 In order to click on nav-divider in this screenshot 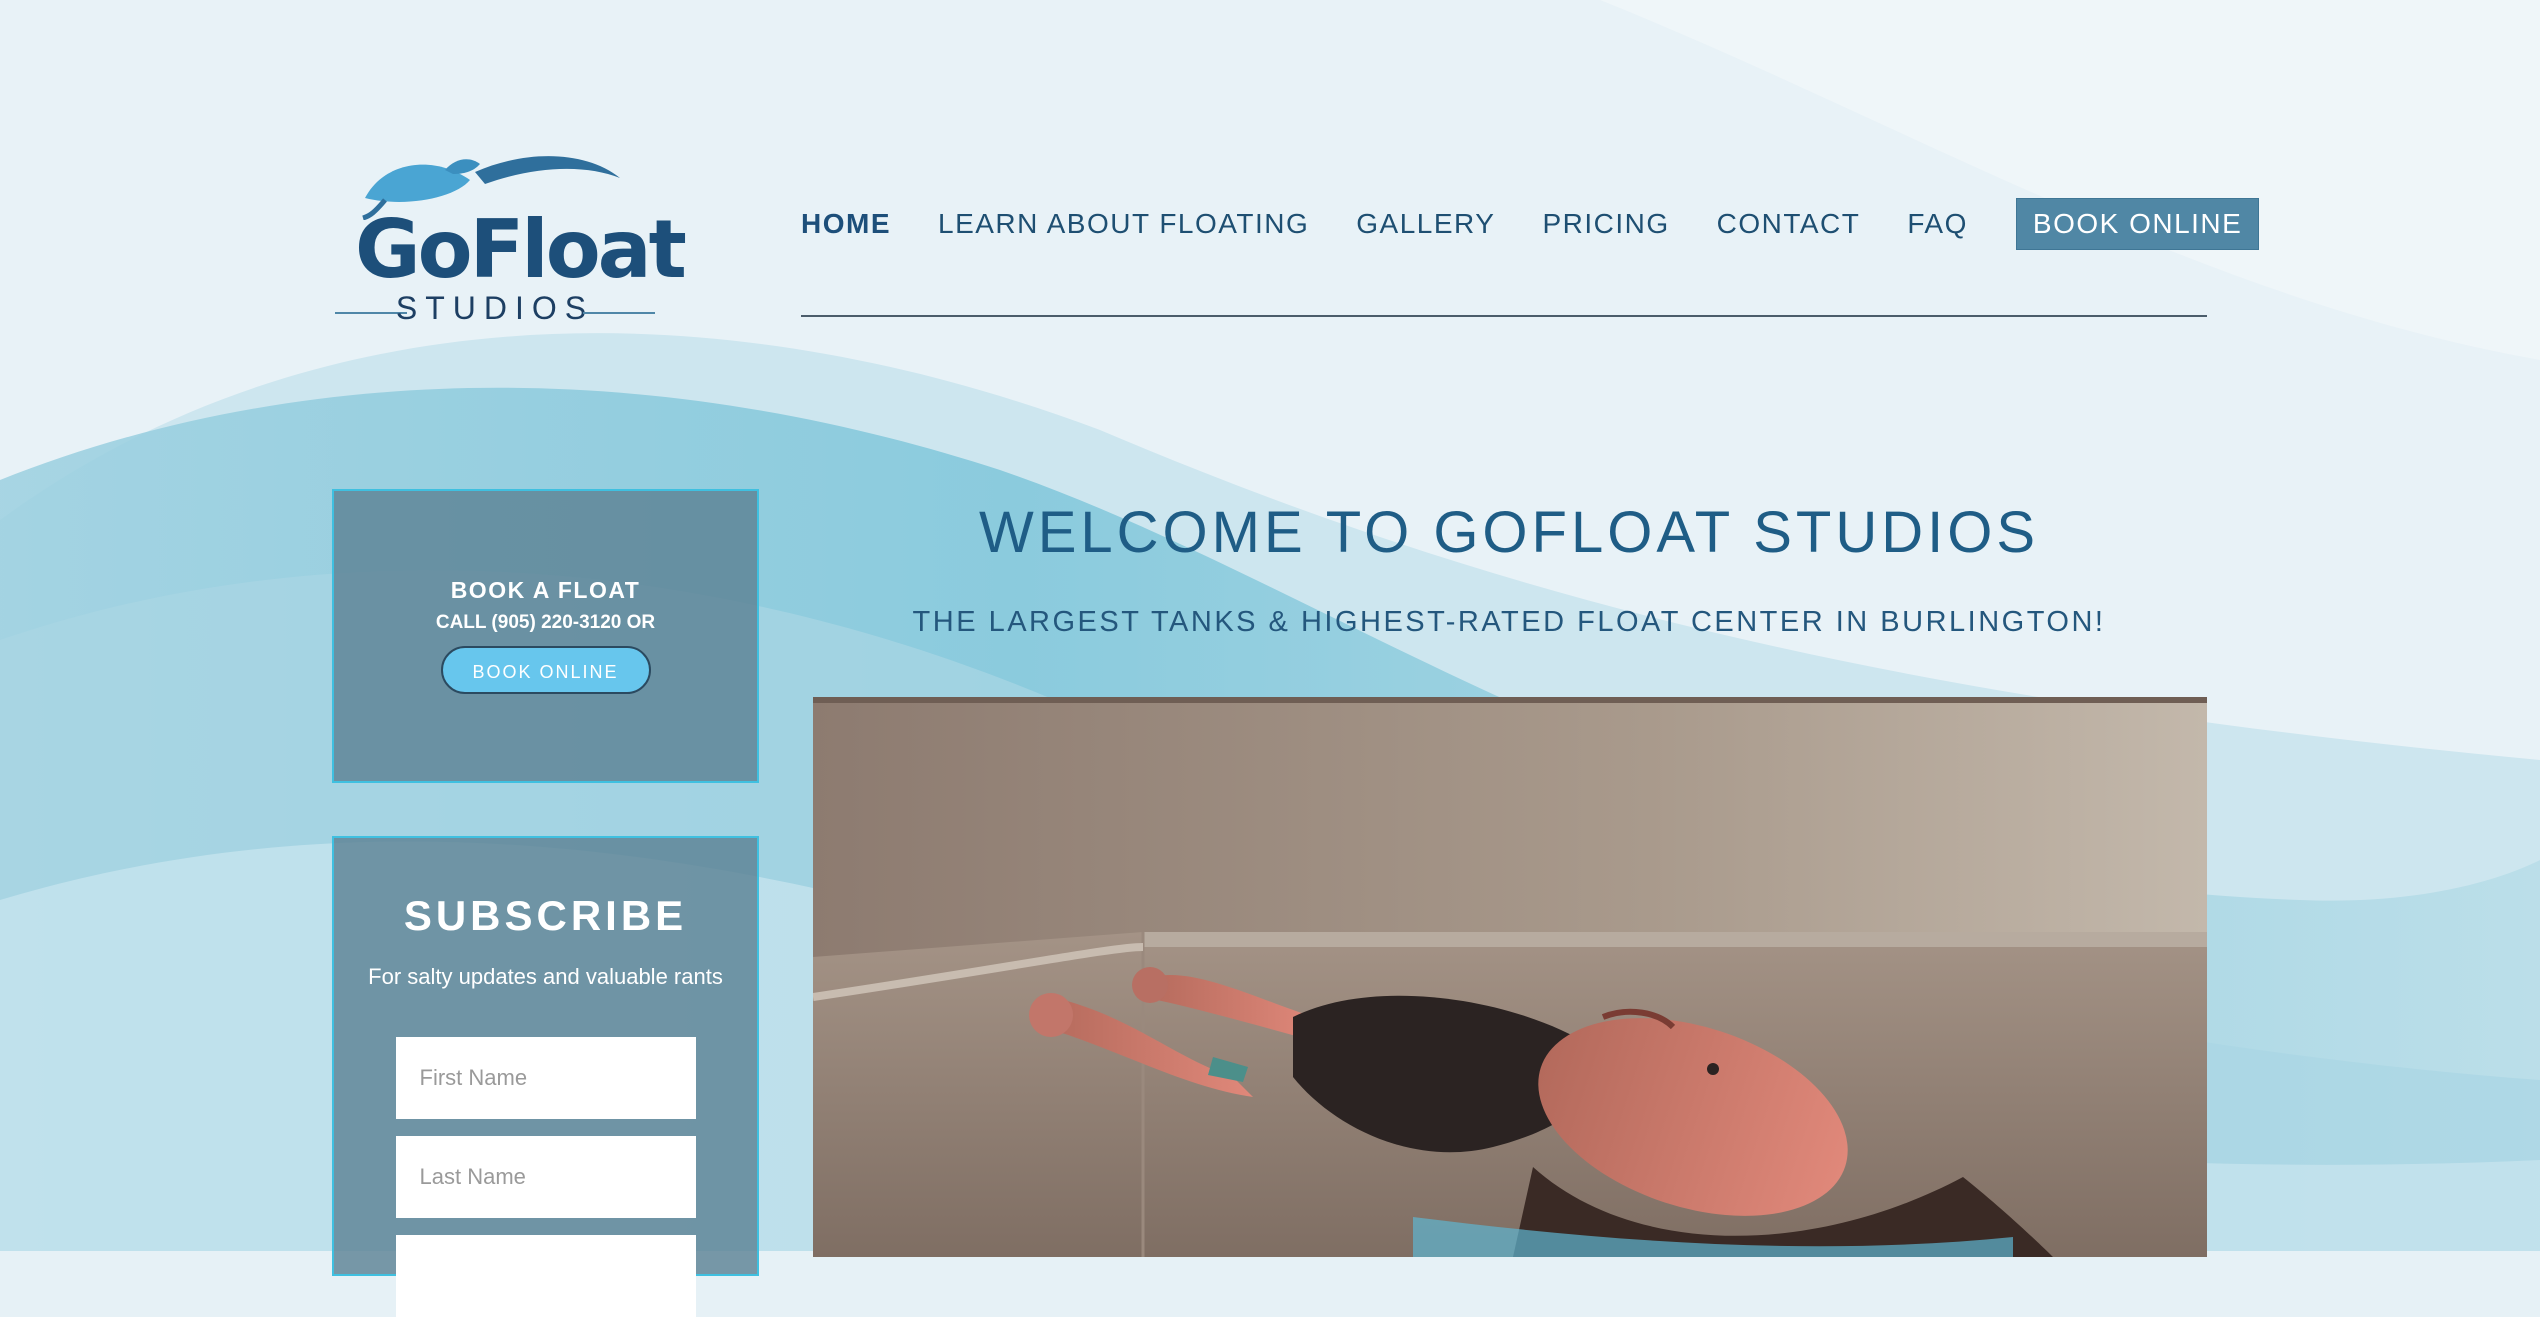, I will do `click(1504, 316)`.